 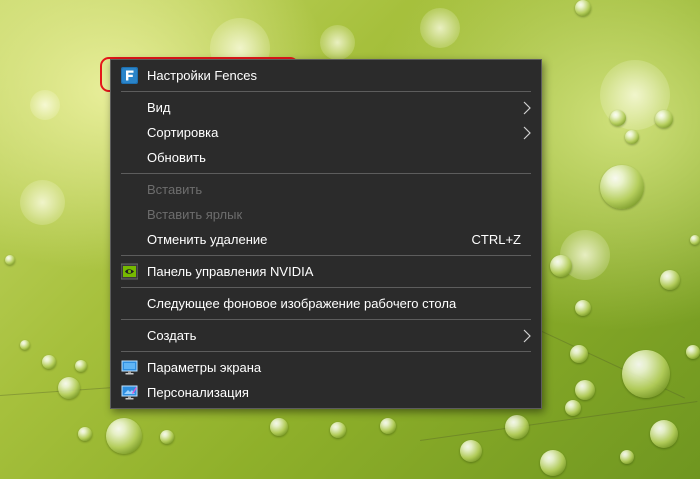 What do you see at coordinates (129, 367) in the screenshot?
I see `display-settings-icon` at bounding box center [129, 367].